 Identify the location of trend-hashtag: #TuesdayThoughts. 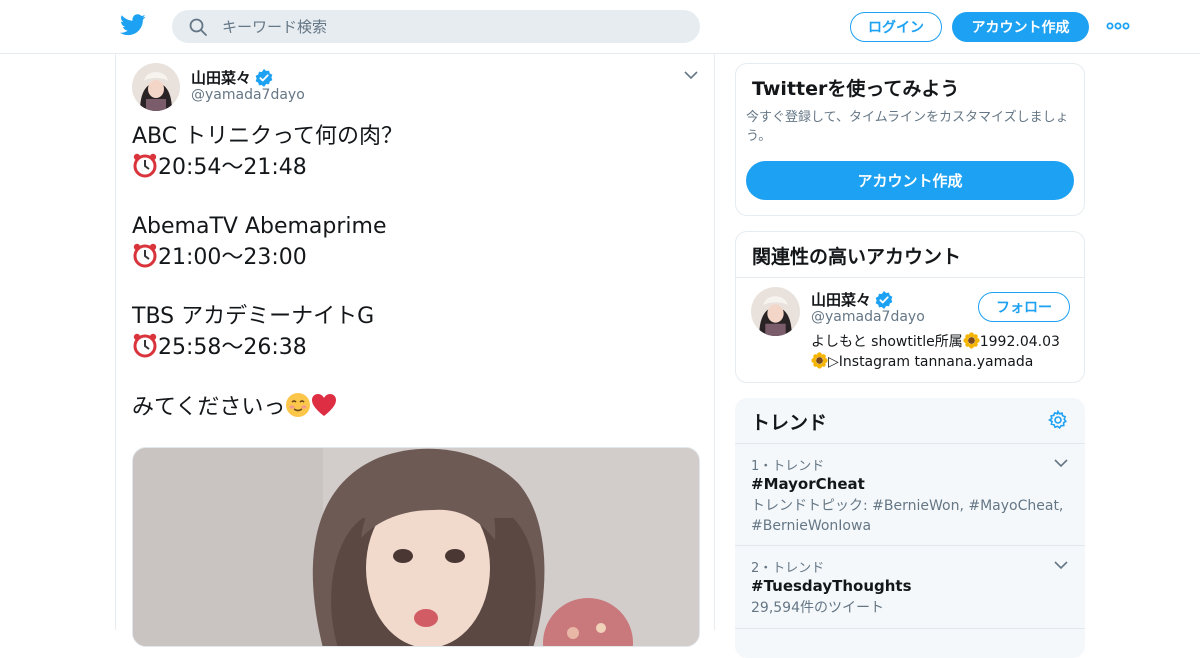
(831, 586).